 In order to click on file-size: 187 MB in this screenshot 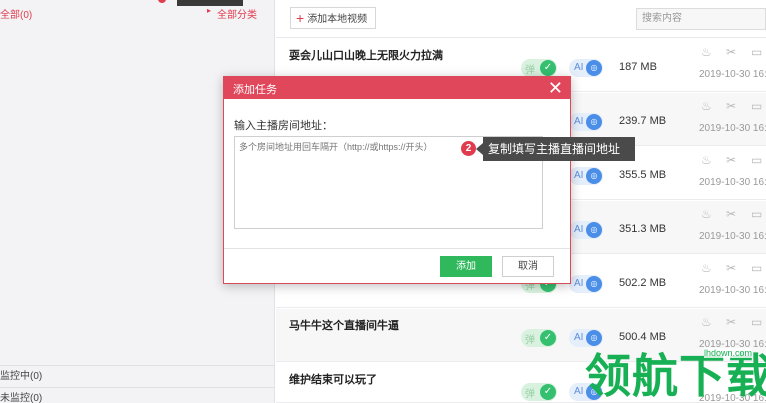, I will do `click(638, 67)`.